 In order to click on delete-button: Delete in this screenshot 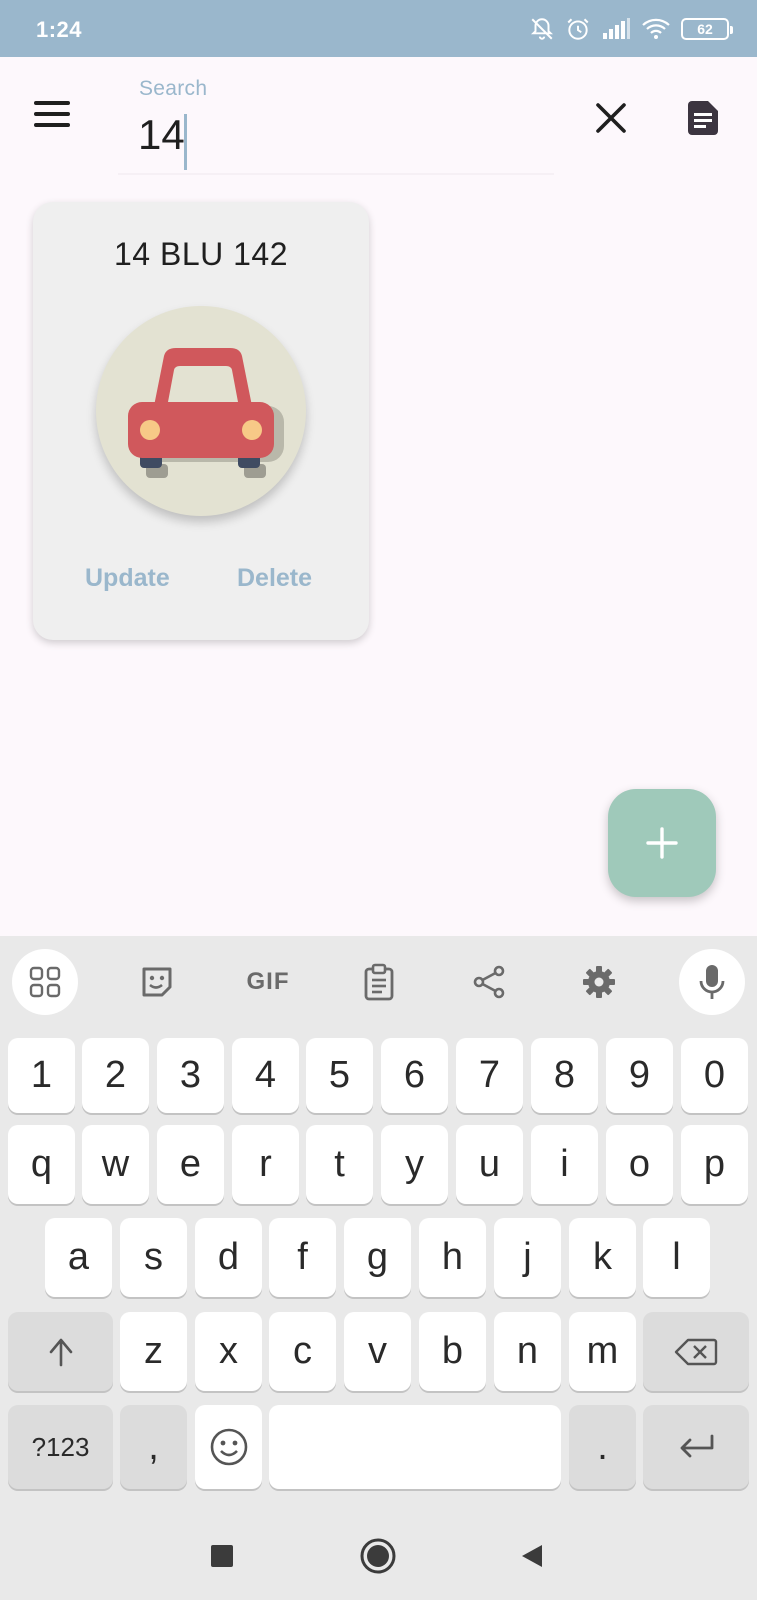, I will do `click(274, 578)`.